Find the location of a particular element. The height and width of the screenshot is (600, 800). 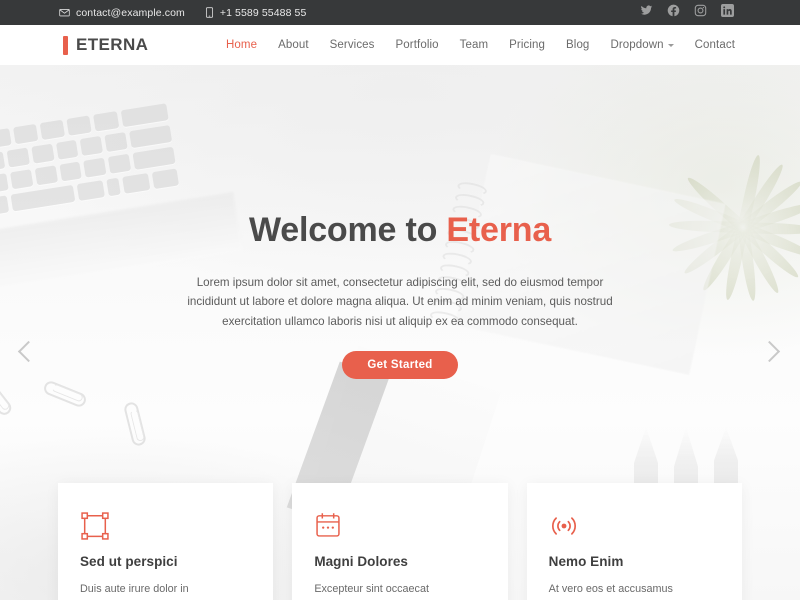

nav-item-pricing: Pricing is located at coordinates (527, 45).